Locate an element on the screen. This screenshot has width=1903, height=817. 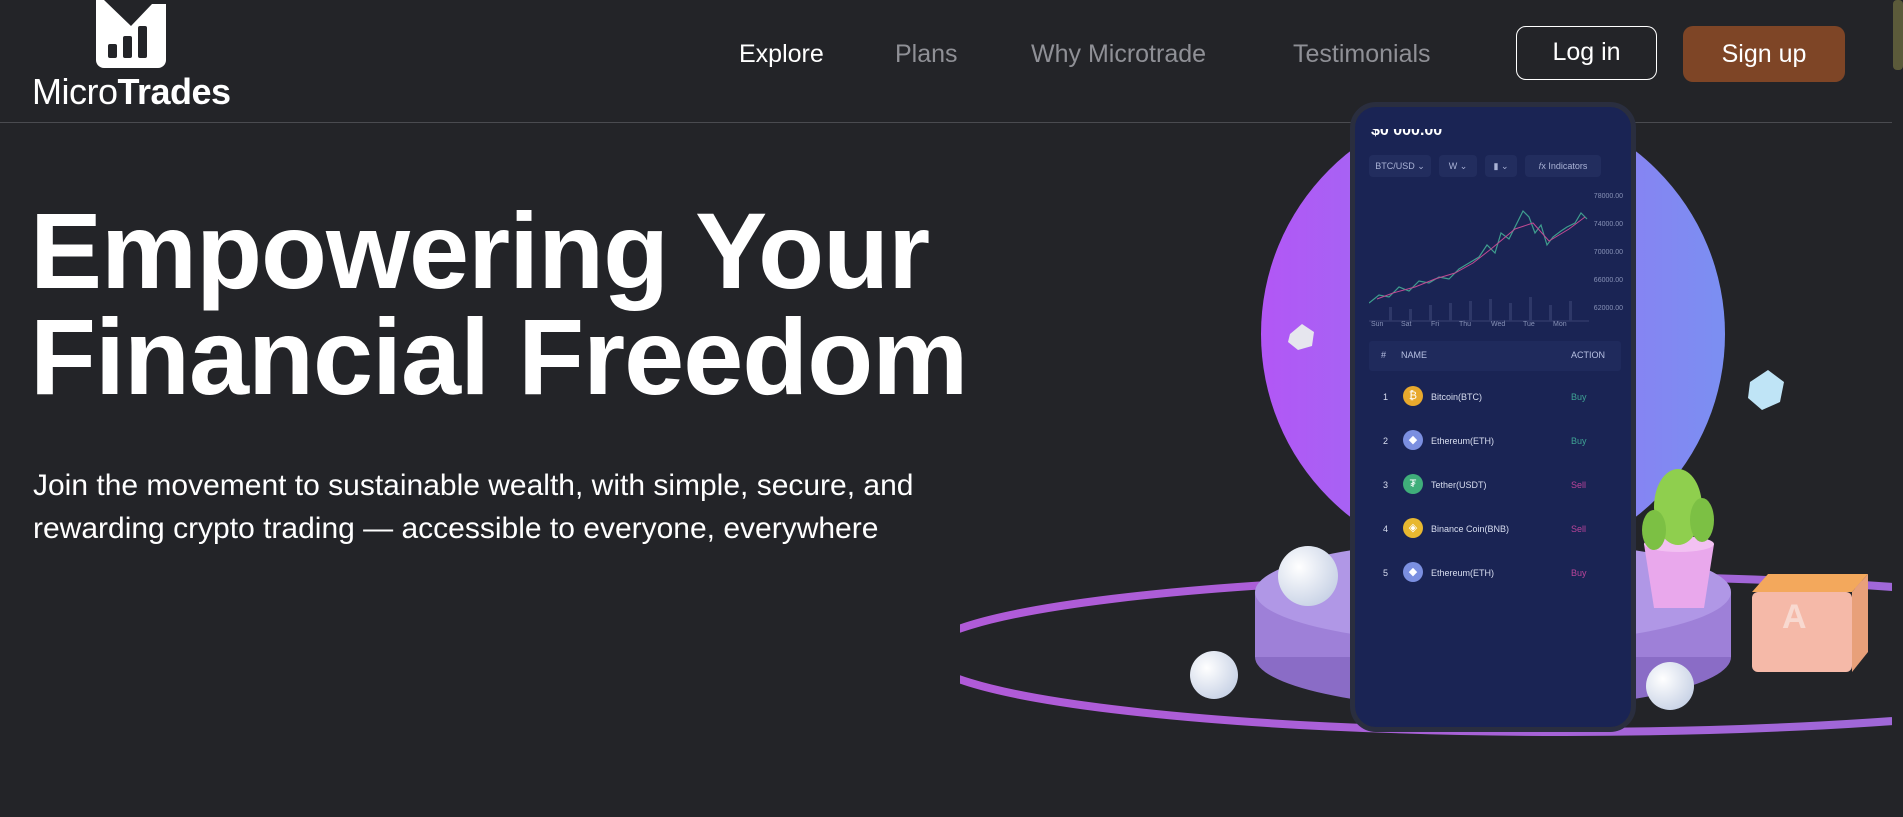
interval-selector-label: W is located at coordinates (1453, 166).